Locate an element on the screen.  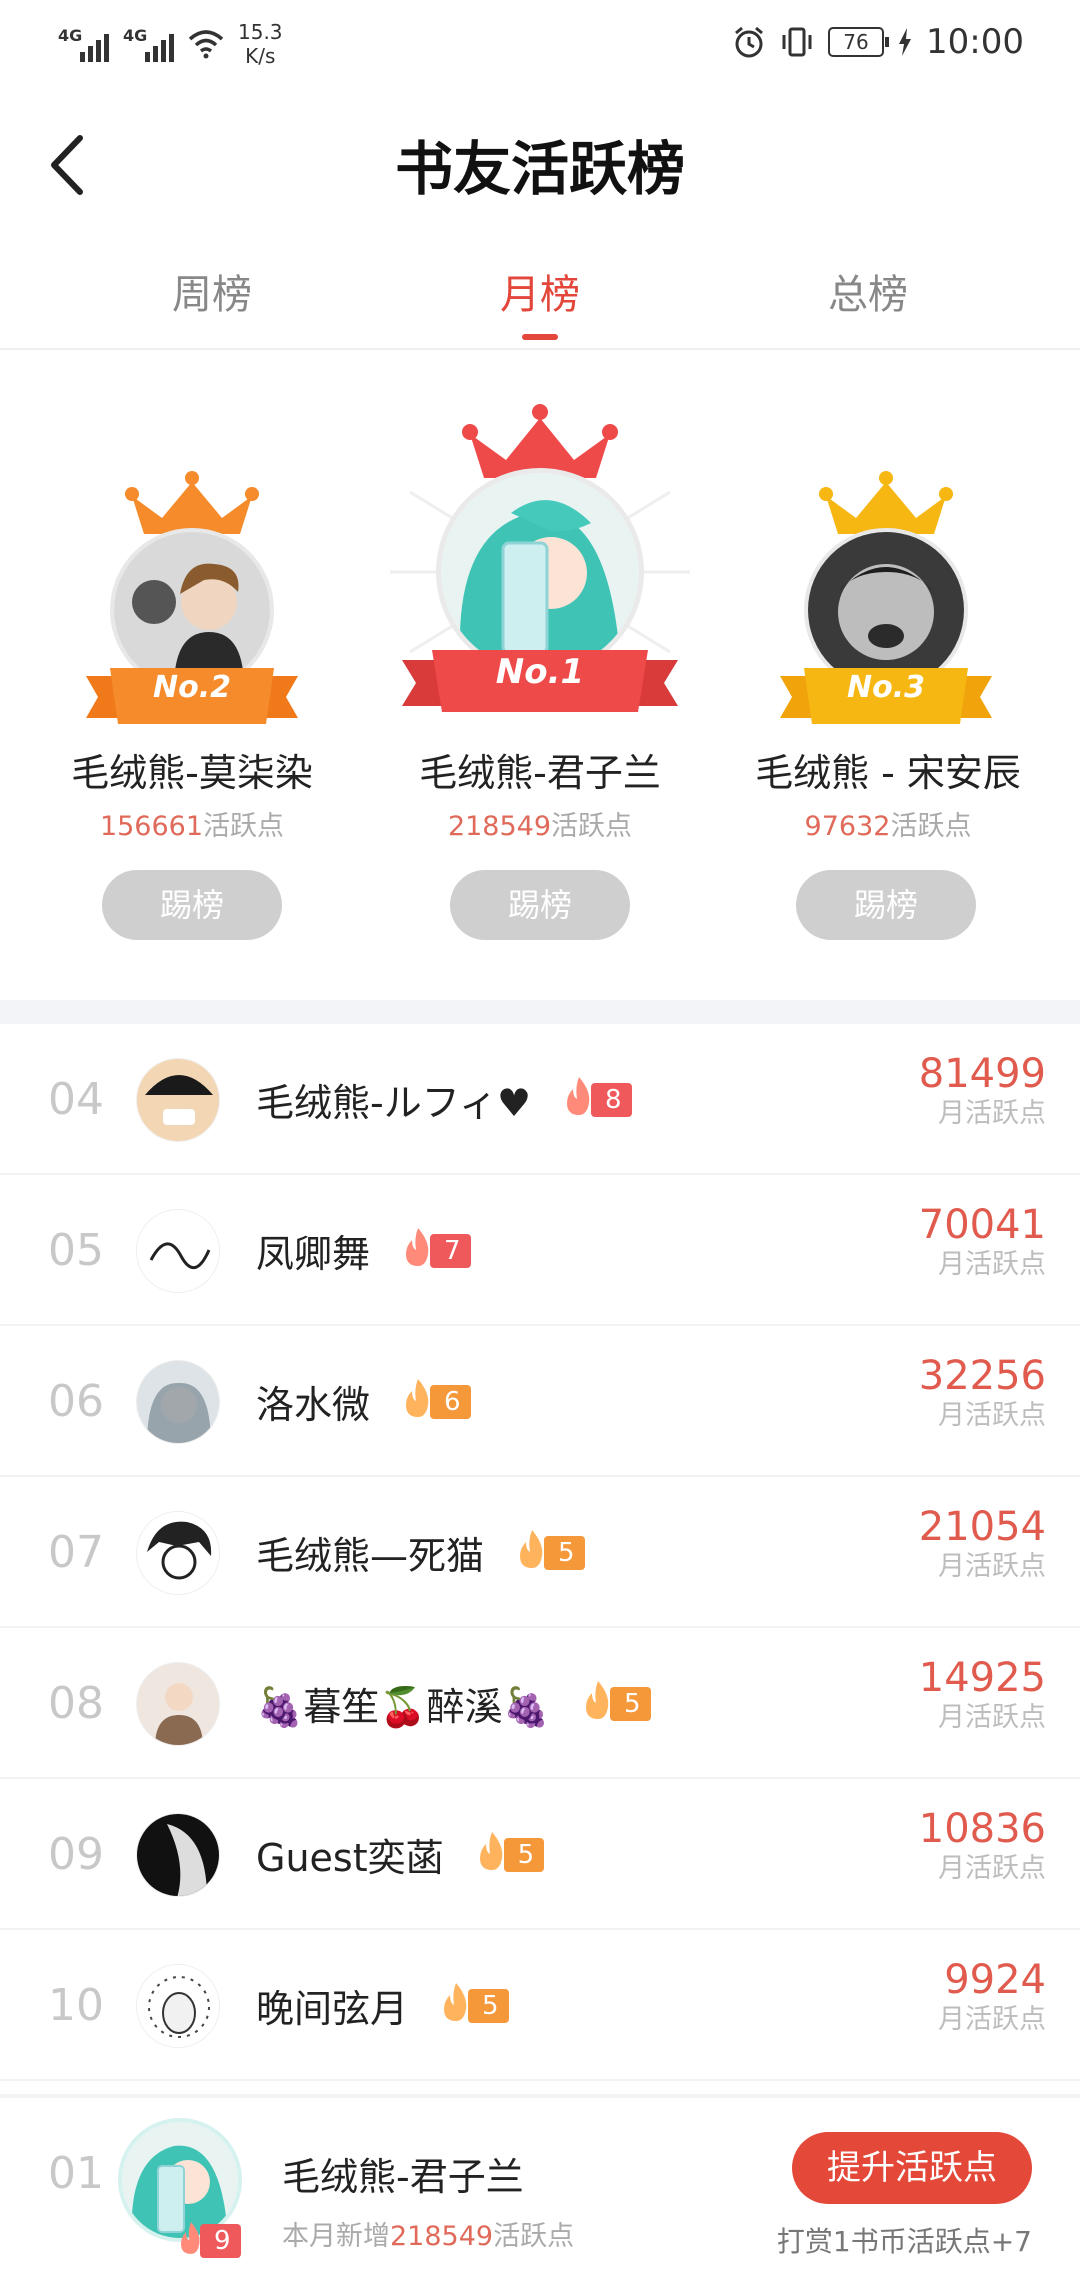
list-item-name-wrap: 🍇暮笙🍒醉溪🍇 5 is located at coordinates (453, 1703).